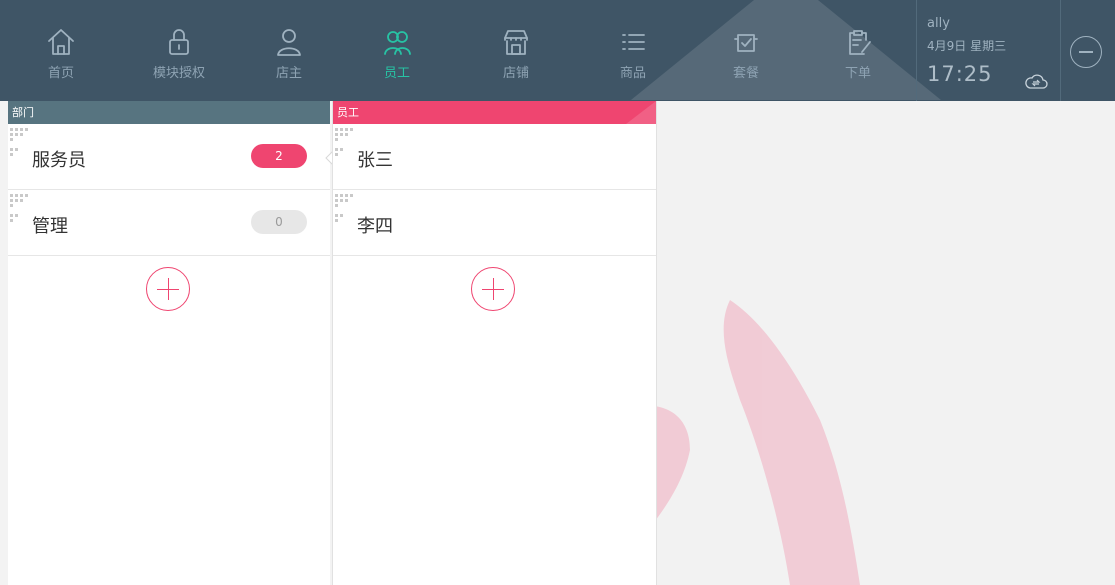  I want to click on staff-row: 张三, so click(494, 157).